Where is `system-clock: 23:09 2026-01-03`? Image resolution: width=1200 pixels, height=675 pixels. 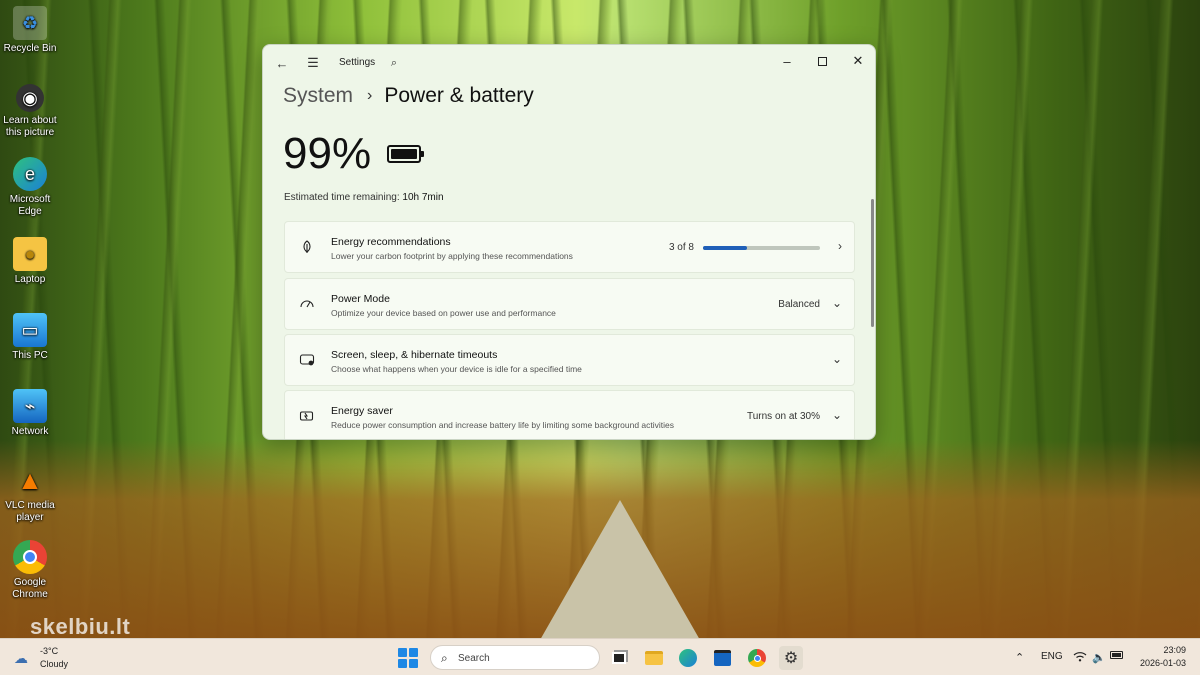
system-clock: 23:09 2026-01-03 is located at coordinates (1163, 657).